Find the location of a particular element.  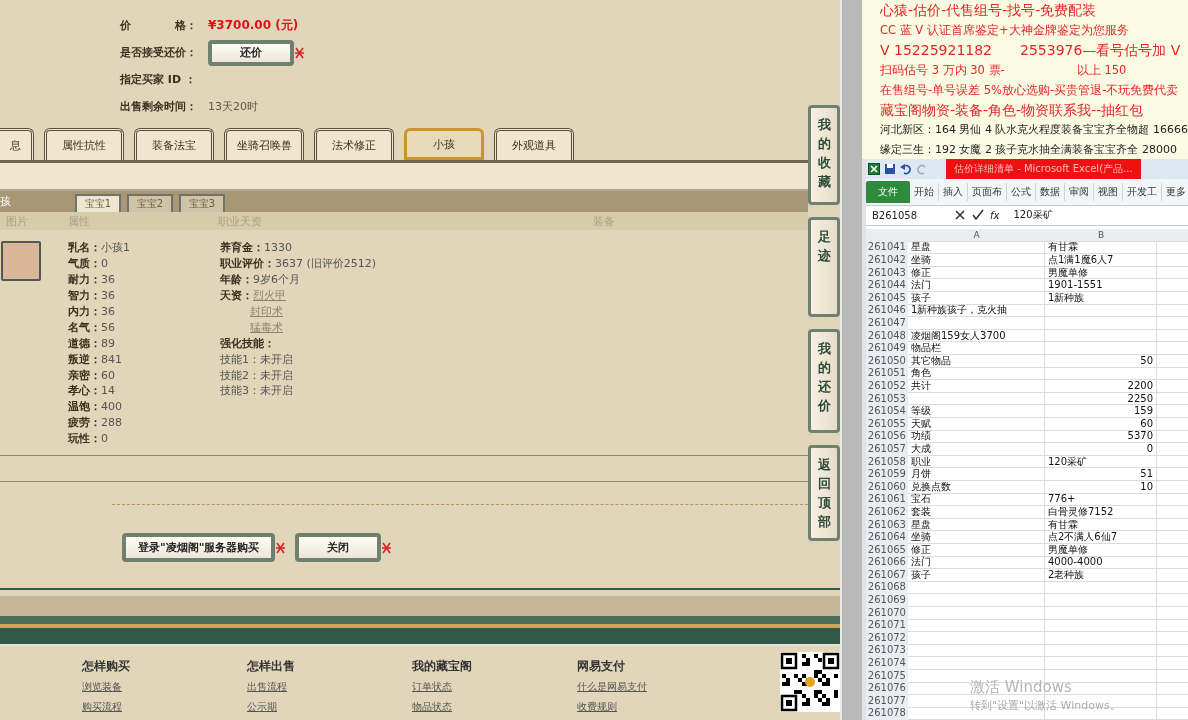

document-line: 扫码估号 3 万内 30 票- 以上 150 is located at coordinates (1004, 70).